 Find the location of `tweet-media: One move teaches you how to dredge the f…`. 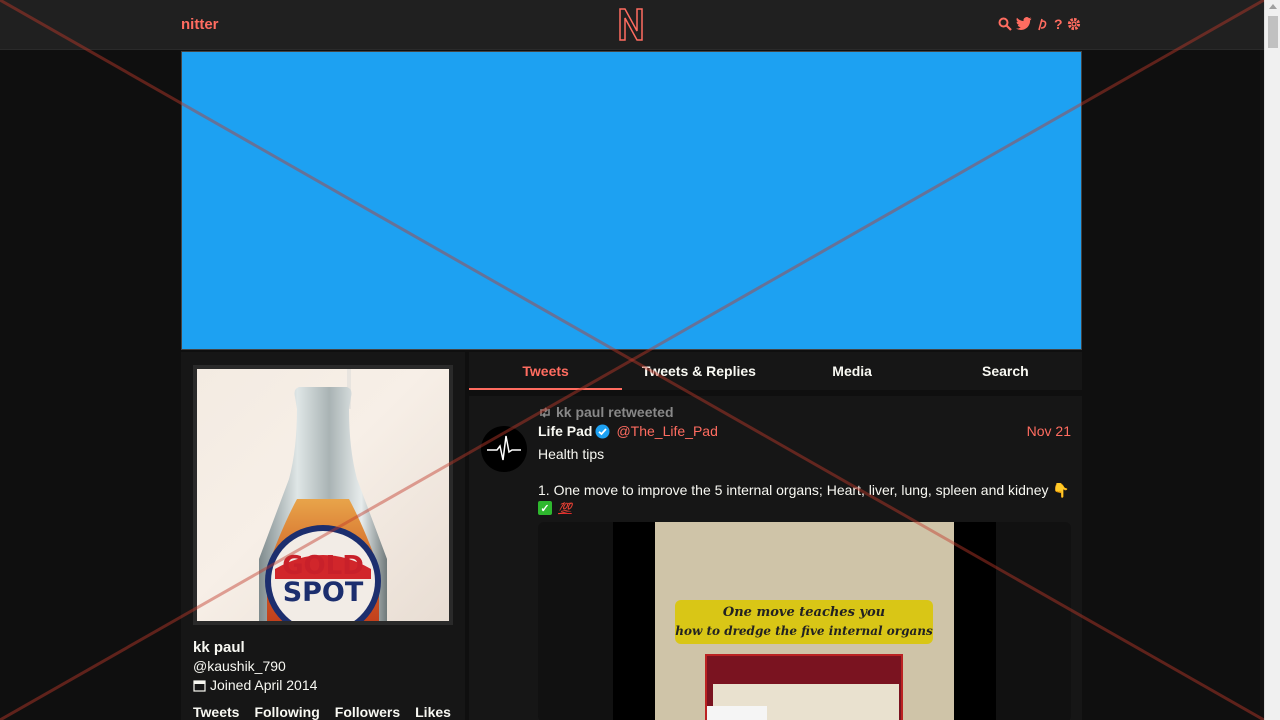

tweet-media: One move teaches you how to dredge the f… is located at coordinates (804, 621).